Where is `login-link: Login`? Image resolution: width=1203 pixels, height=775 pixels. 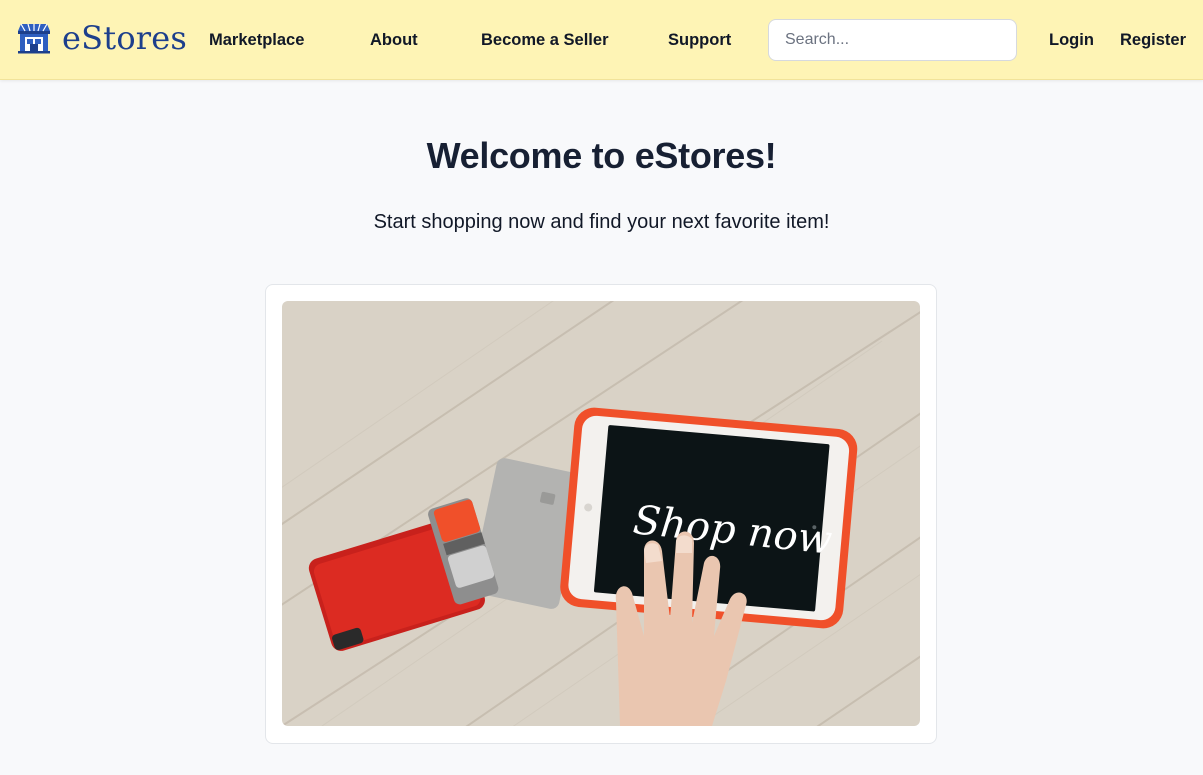
login-link: Login is located at coordinates (1071, 40).